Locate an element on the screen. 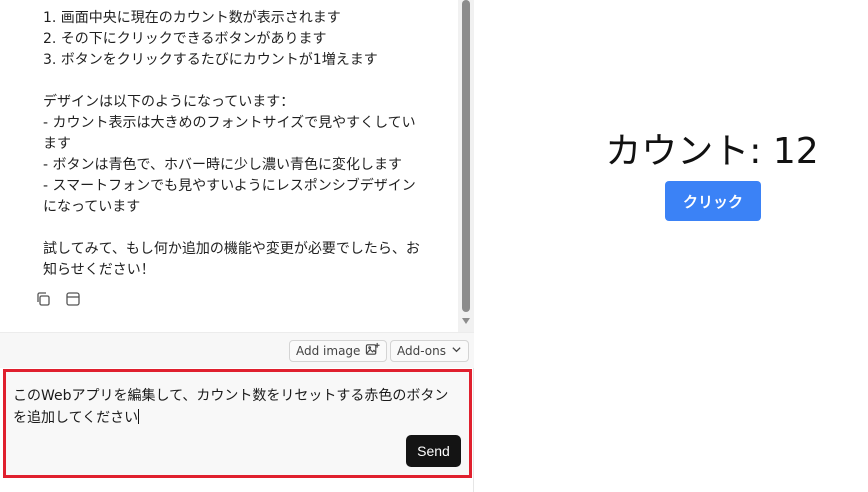 This screenshot has height=492, width=868. click-button: クリック is located at coordinates (713, 201).